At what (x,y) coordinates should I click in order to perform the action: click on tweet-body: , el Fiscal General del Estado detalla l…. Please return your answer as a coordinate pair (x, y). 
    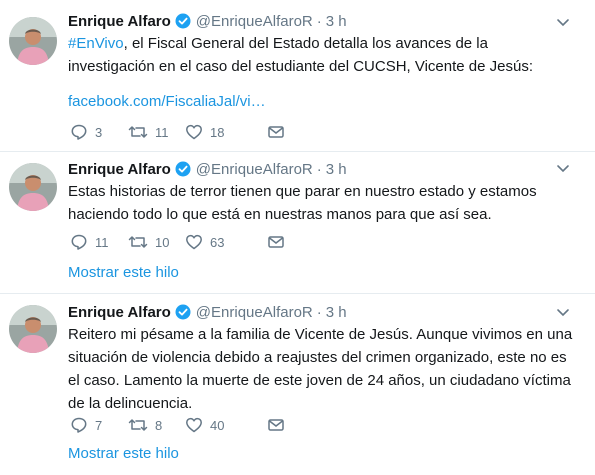
    Looking at the image, I should click on (300, 55).